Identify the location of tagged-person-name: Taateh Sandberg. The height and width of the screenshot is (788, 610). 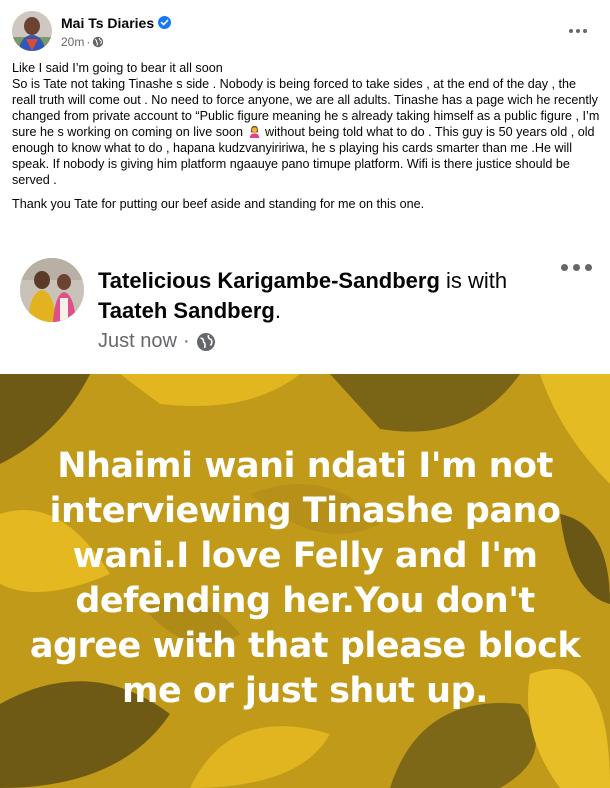
(186, 310).